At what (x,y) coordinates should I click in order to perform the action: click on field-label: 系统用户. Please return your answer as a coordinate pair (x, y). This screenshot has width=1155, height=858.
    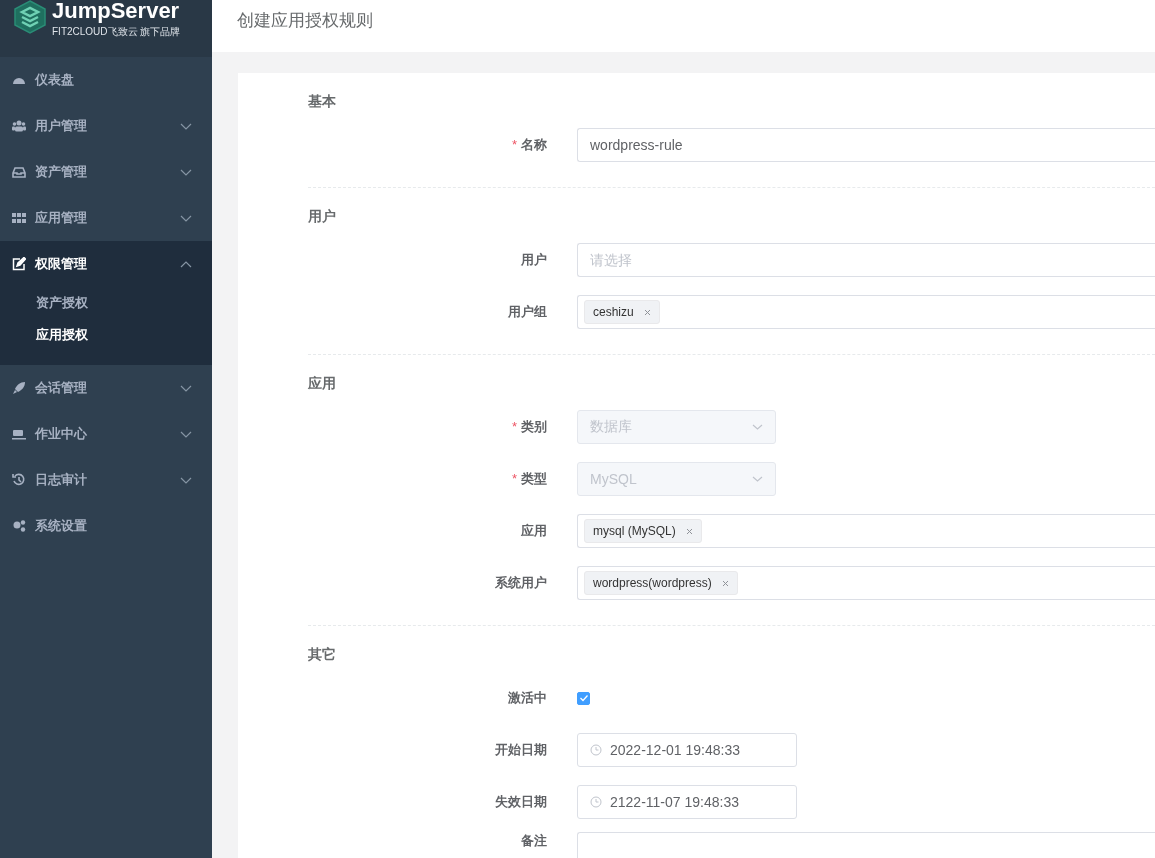
    Looking at the image, I should click on (521, 582).